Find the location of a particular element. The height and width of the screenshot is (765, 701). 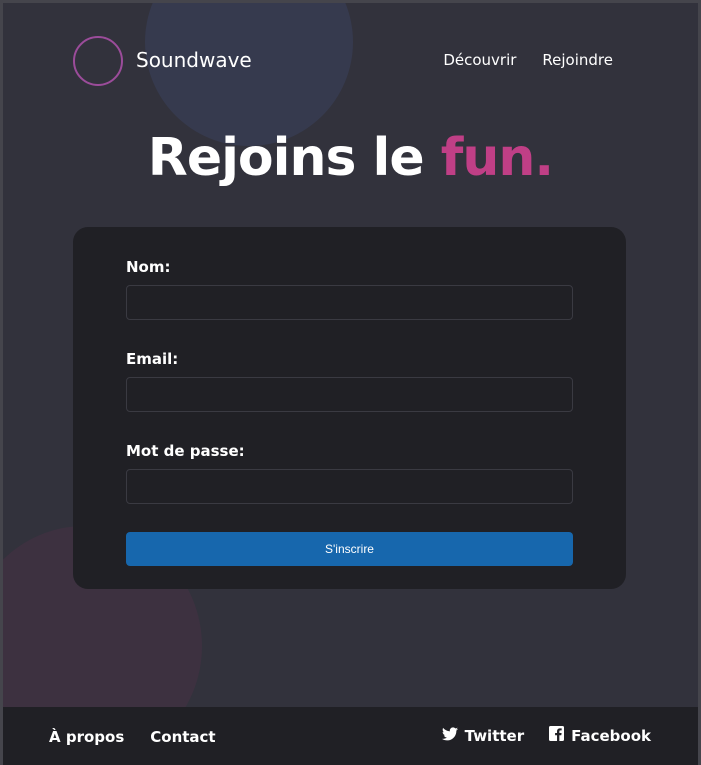

facebook-icon is located at coordinates (557, 735).